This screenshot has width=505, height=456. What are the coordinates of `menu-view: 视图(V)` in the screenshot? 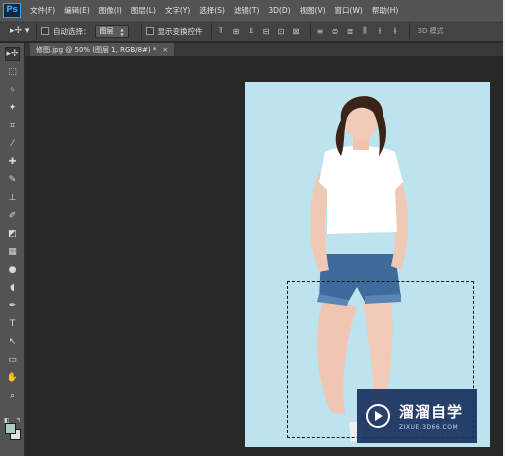 It's located at (313, 10).